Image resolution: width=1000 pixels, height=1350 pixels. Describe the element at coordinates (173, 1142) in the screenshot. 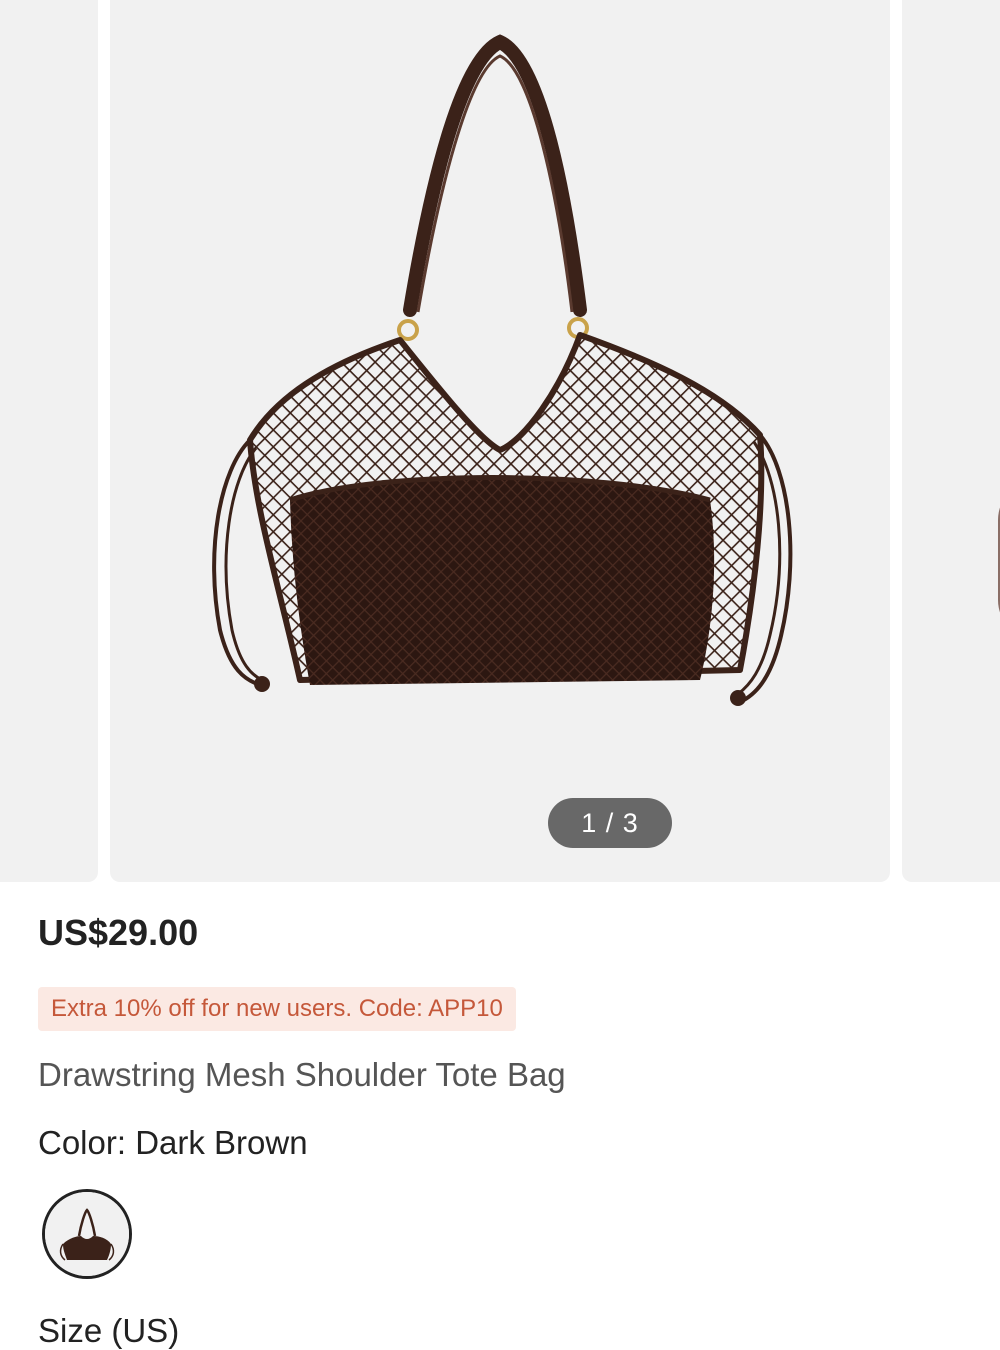

I see `selected-color-label: Color: Dark Brown` at that location.